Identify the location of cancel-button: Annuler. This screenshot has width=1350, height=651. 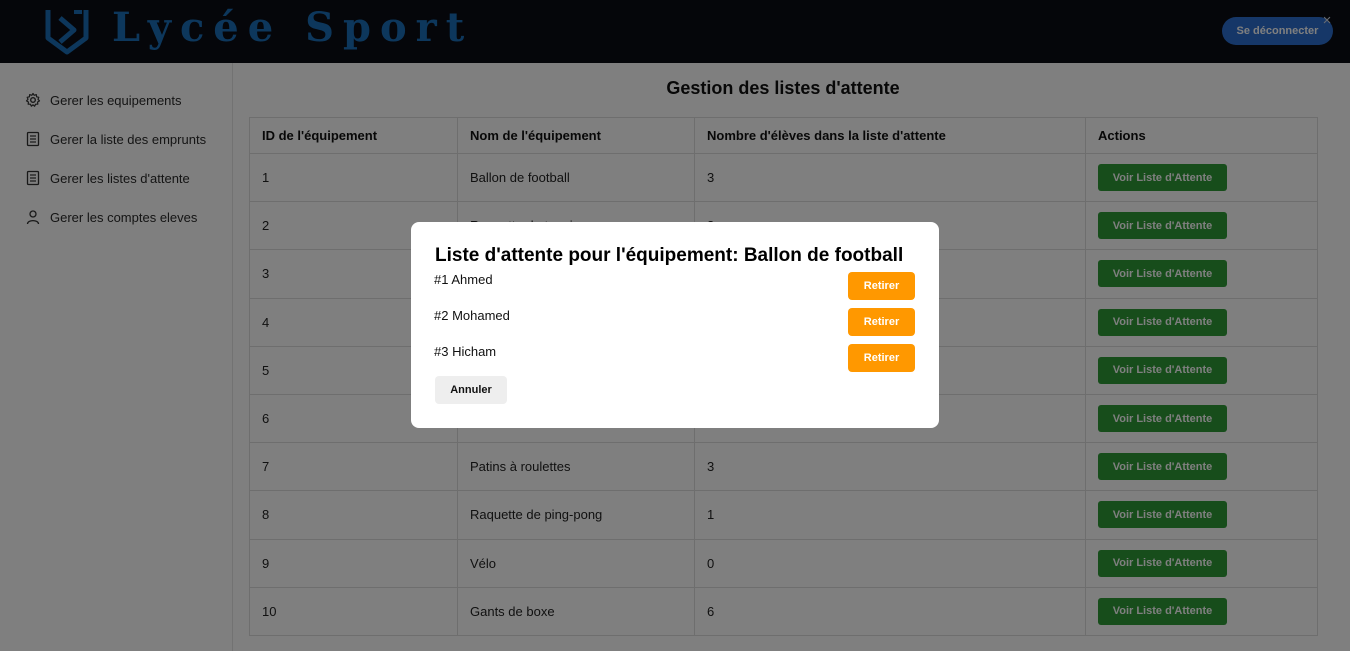
(471, 390).